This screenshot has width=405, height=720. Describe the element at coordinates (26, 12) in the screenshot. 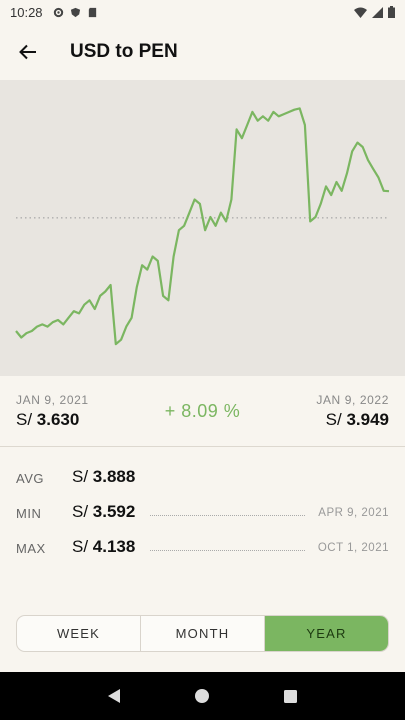

I see `status-time: 10:28` at that location.